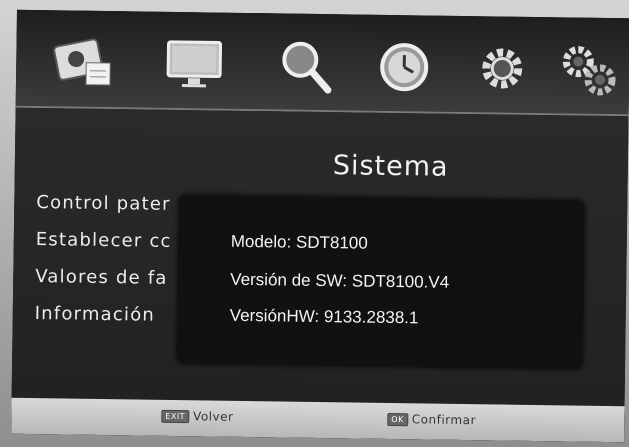 The width and height of the screenshot is (629, 447). I want to click on page-title: Sistema, so click(390, 166).